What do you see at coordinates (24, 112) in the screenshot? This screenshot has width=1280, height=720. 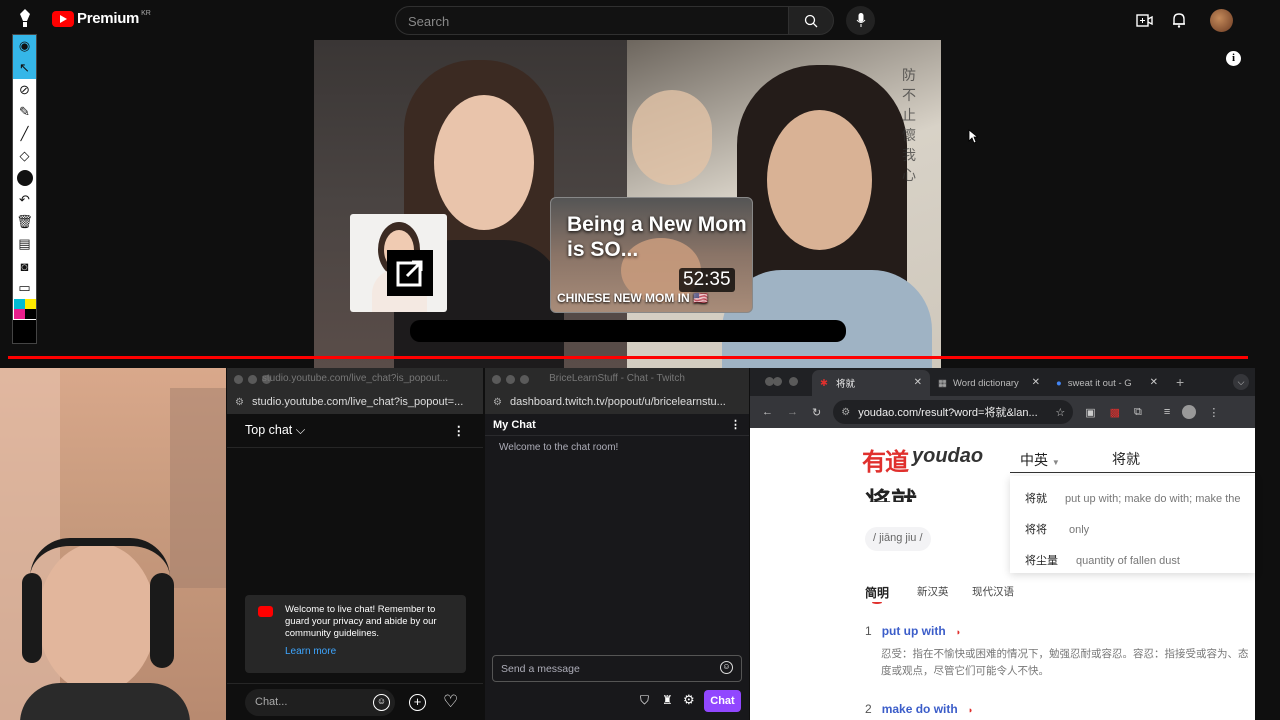 I see `highlighter-icon: ✎` at bounding box center [24, 112].